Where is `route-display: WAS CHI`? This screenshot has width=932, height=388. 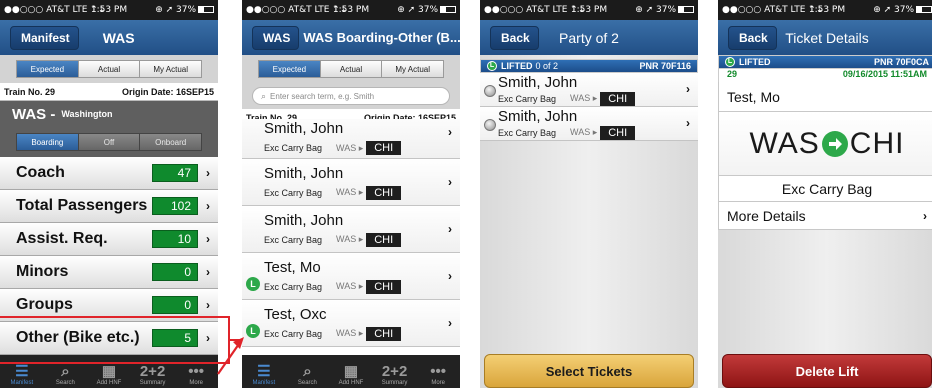
route-display: WAS CHI is located at coordinates (825, 144).